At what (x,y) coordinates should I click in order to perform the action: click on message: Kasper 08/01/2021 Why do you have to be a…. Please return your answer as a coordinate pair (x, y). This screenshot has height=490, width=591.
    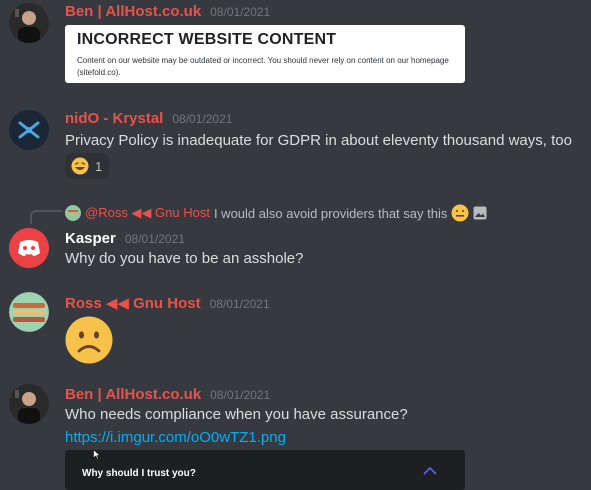
    Looking at the image, I should click on (295, 251).